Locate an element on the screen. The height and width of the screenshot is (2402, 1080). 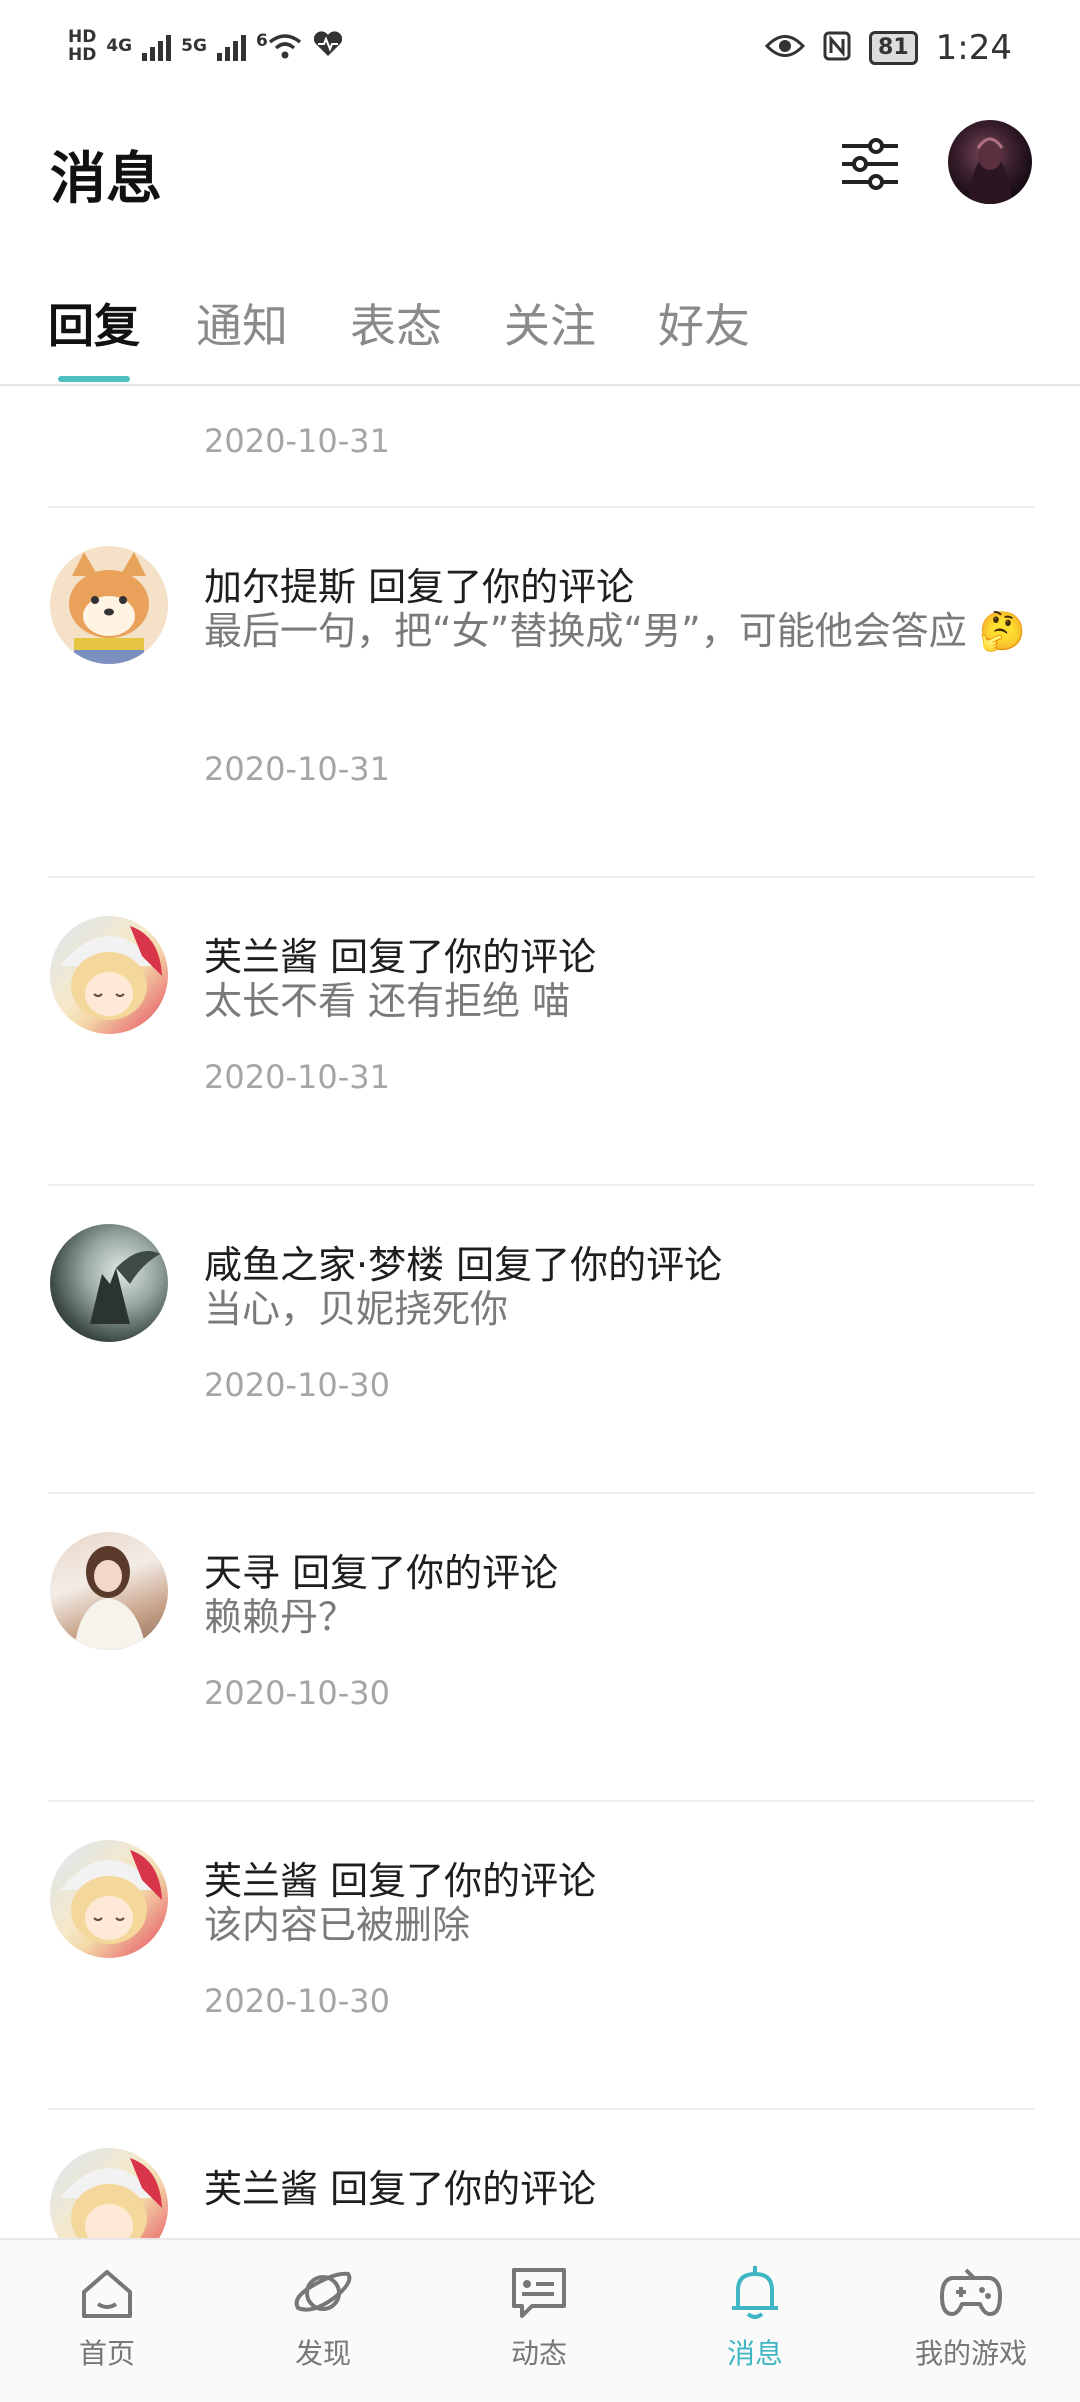
app-header: 消息 is located at coordinates (540, 170).